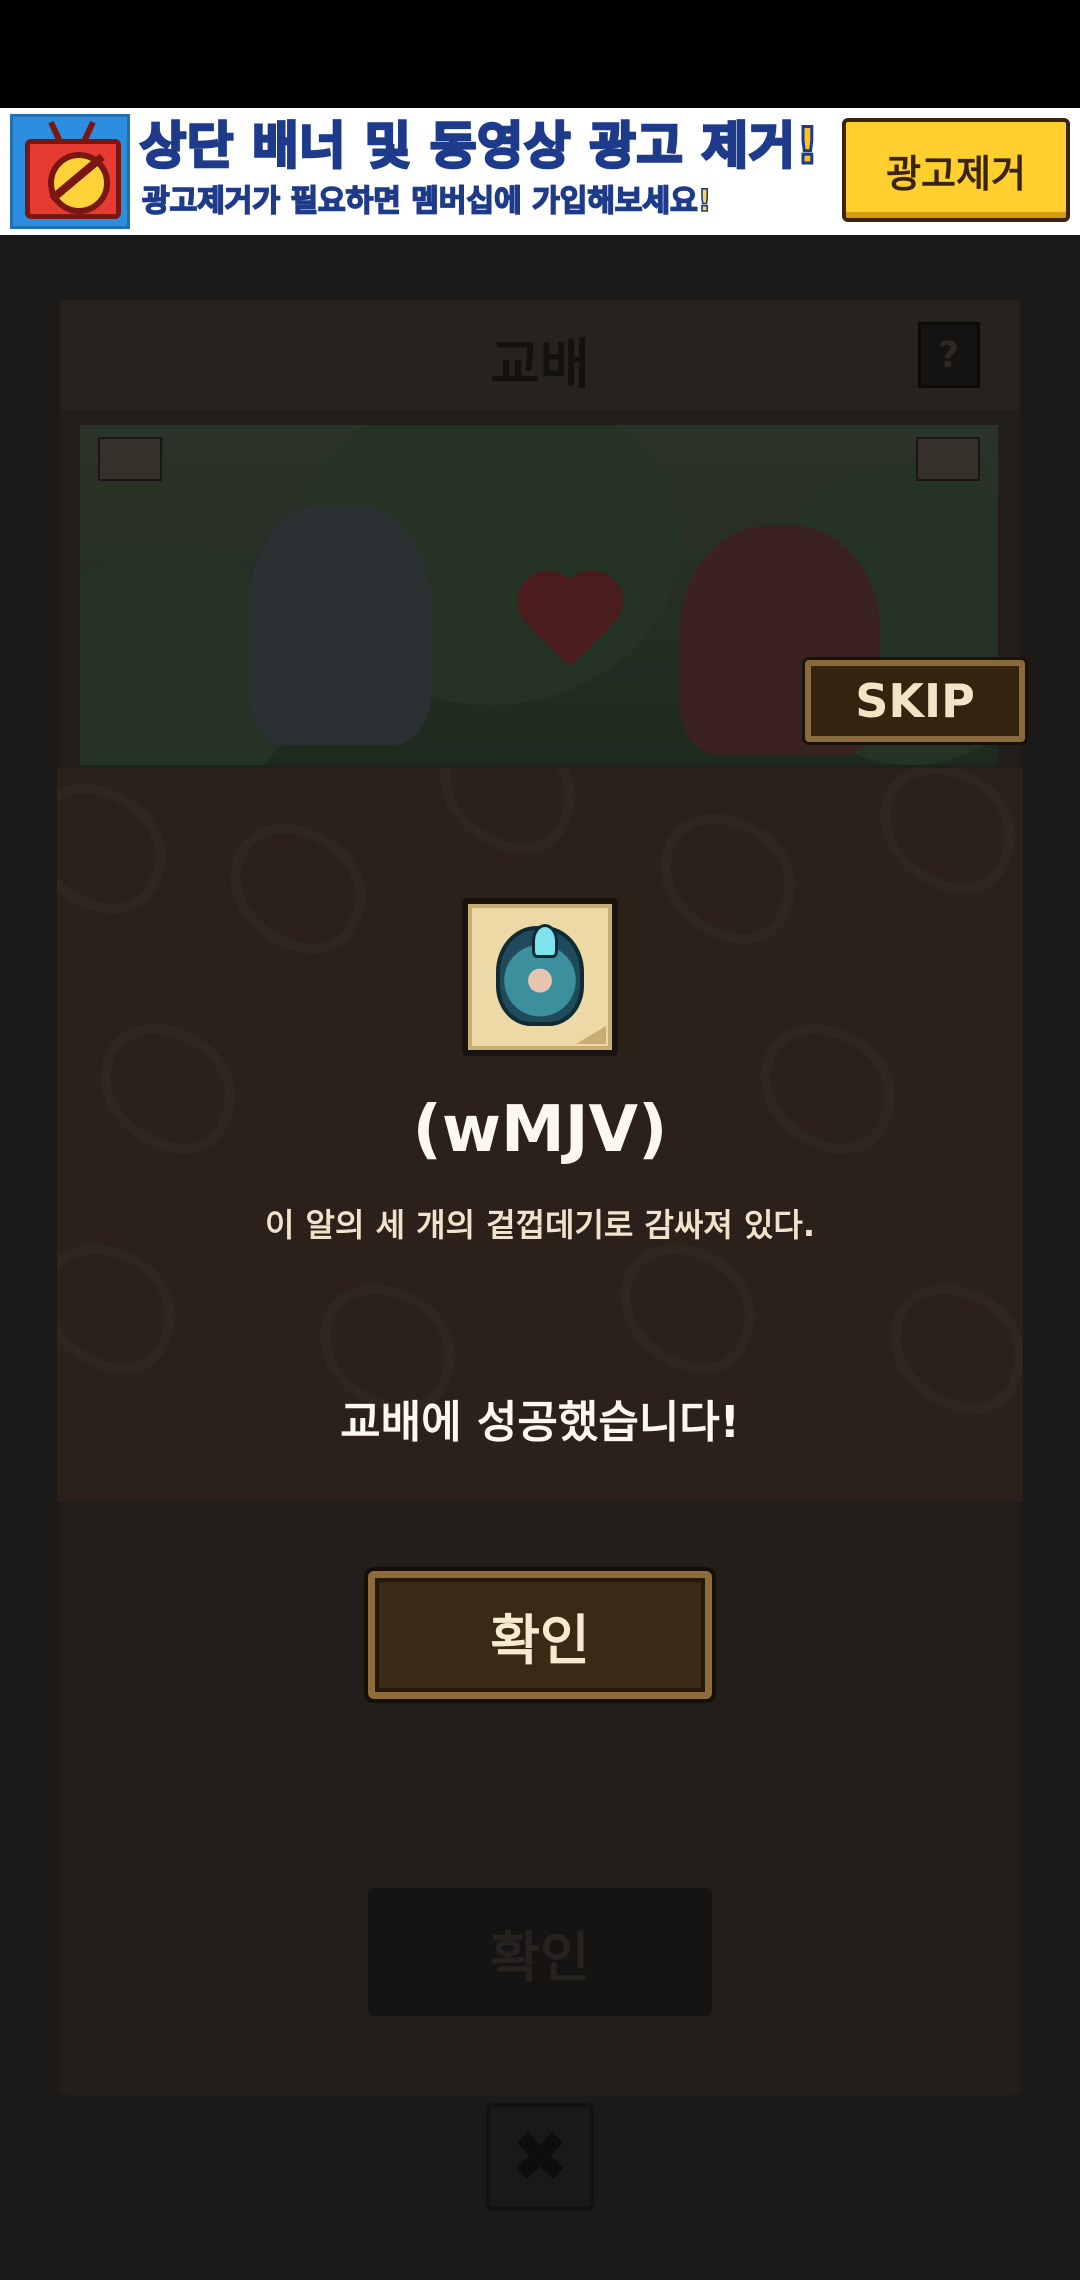  What do you see at coordinates (948, 459) in the screenshot?
I see `parent-right-tag` at bounding box center [948, 459].